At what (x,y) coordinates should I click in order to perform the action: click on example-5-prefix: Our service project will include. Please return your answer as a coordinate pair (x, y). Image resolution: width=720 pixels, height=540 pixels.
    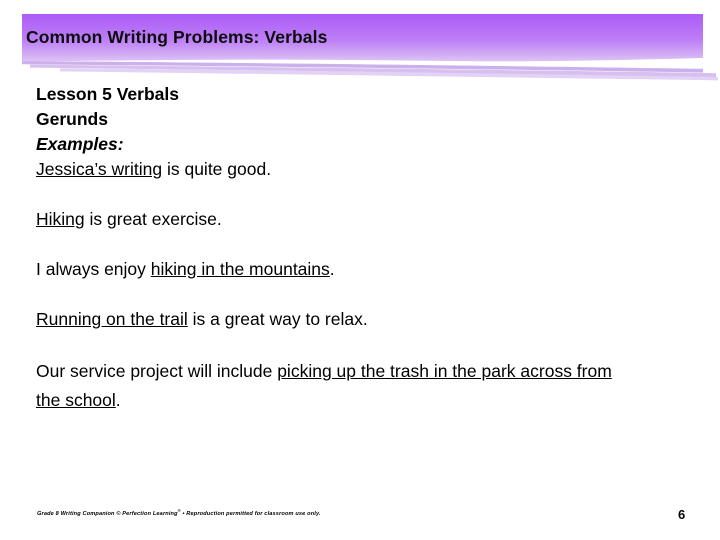
    Looking at the image, I should click on (157, 371).